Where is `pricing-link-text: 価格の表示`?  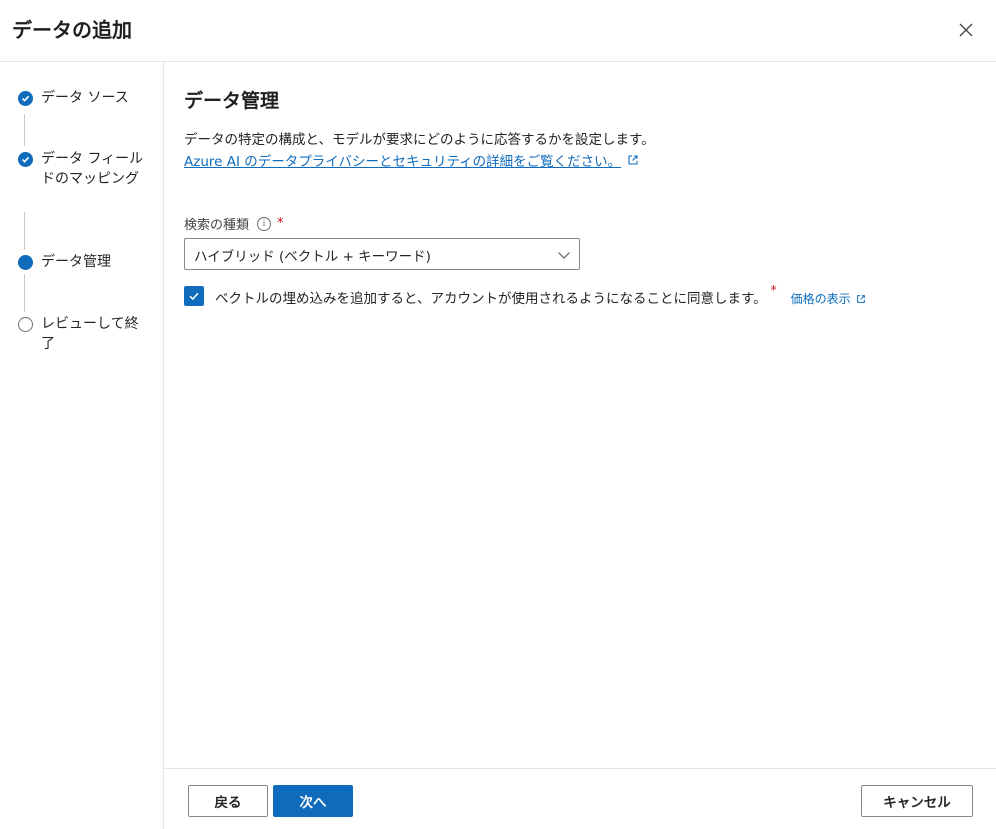
pricing-link-text: 価格の表示 is located at coordinates (820, 299).